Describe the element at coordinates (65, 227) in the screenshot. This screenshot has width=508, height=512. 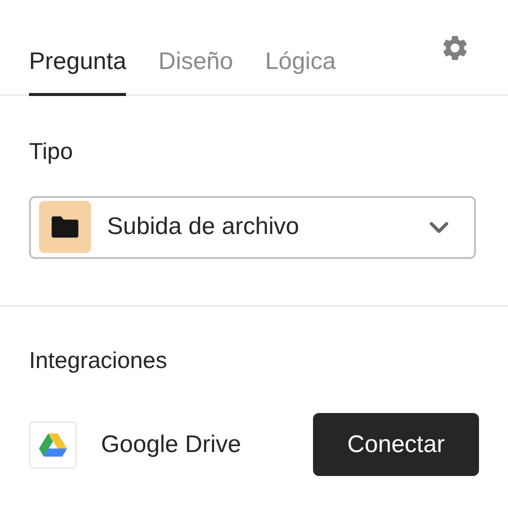
I see `folder-icon` at that location.